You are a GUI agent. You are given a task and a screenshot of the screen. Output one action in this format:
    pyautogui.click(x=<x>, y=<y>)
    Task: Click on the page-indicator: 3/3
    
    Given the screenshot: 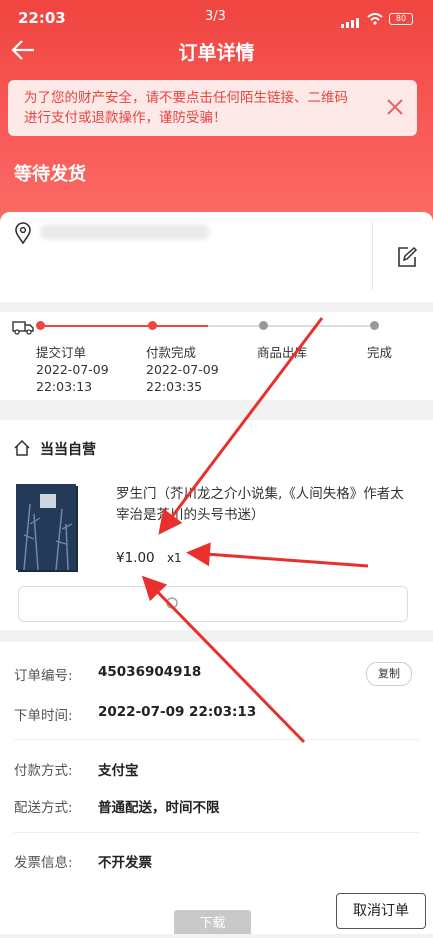 What is the action you would take?
    pyautogui.click(x=215, y=16)
    